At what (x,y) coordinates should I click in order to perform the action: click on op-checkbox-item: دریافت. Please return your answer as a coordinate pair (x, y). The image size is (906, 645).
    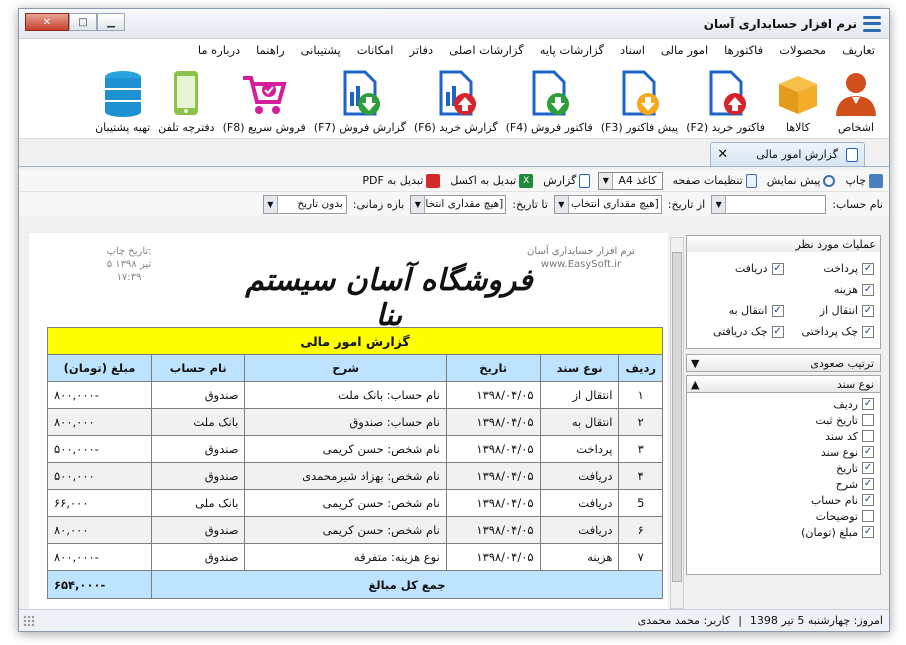
    Looking at the image, I should click on (738, 268).